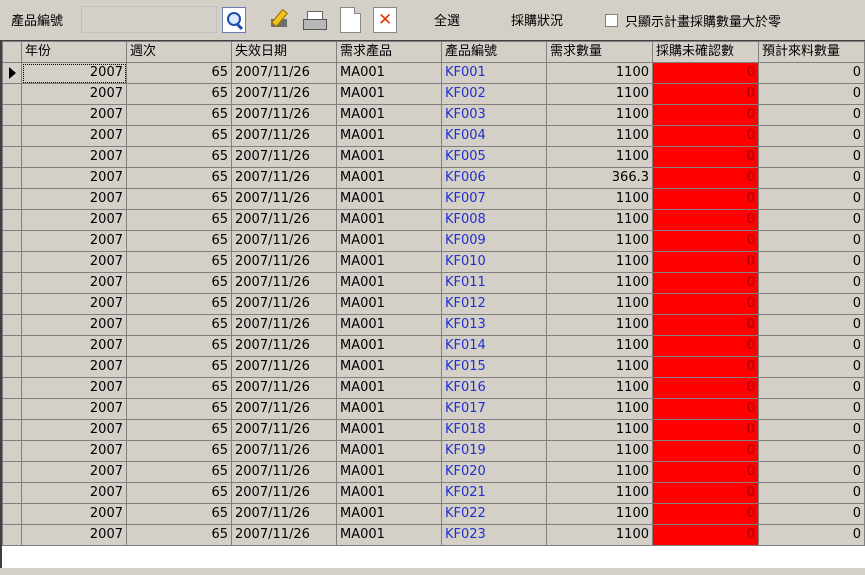 This screenshot has height=575, width=865. What do you see at coordinates (494, 157) in the screenshot?
I see `cell-product-number: KF005` at bounding box center [494, 157].